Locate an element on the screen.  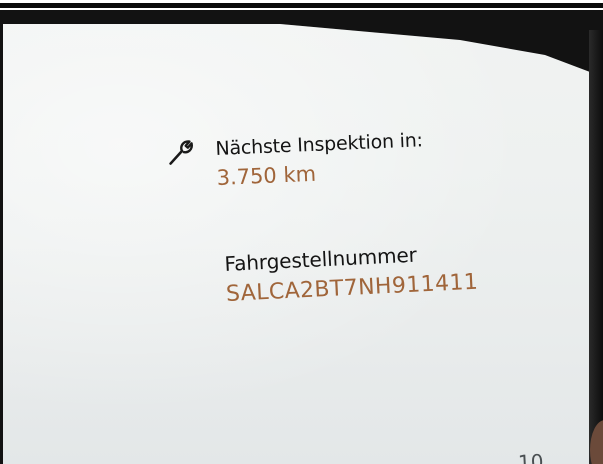
inspection-block: Nächste Inspektion in: 3.750 km is located at coordinates (319, 159).